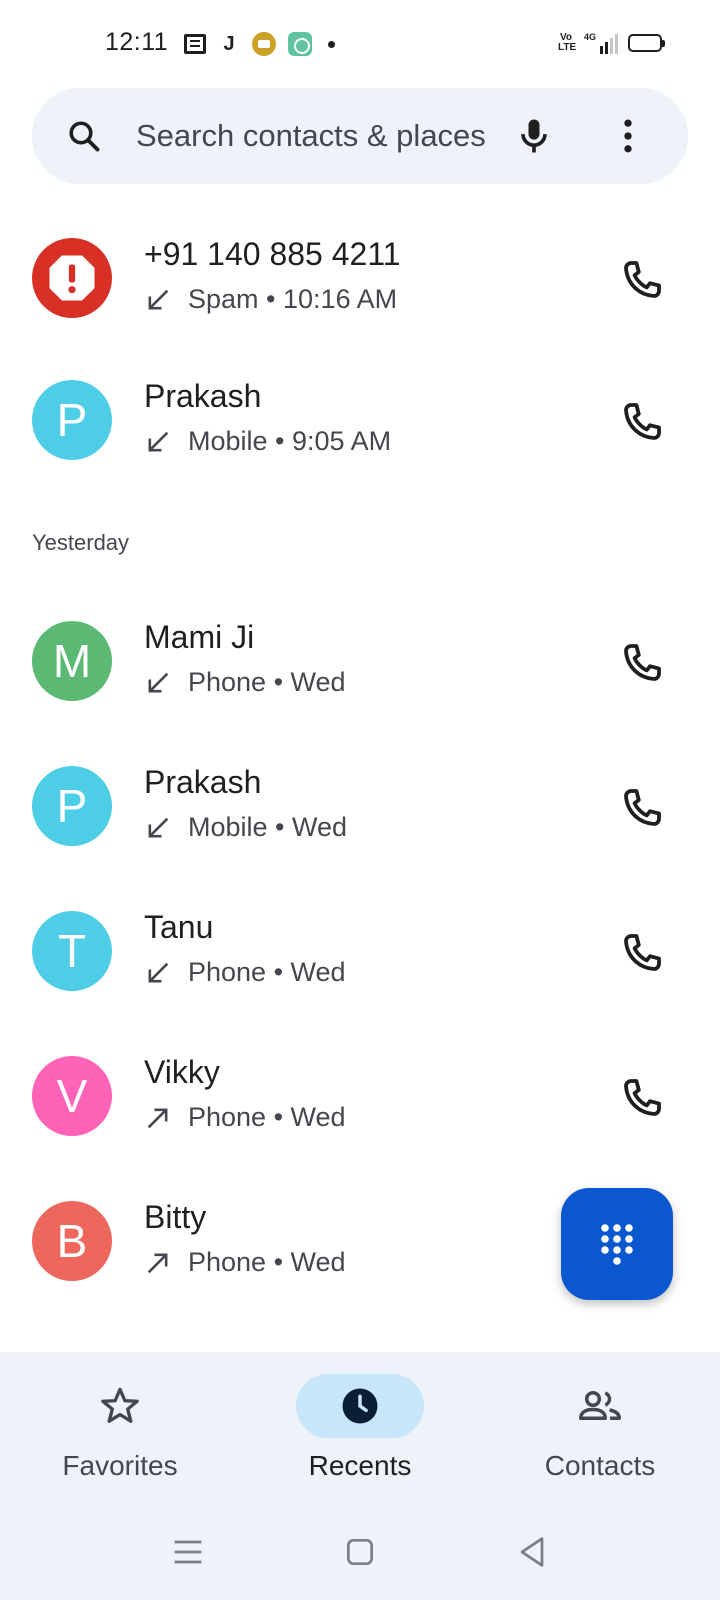  Describe the element at coordinates (532, 1552) in the screenshot. I see `back-icon` at that location.